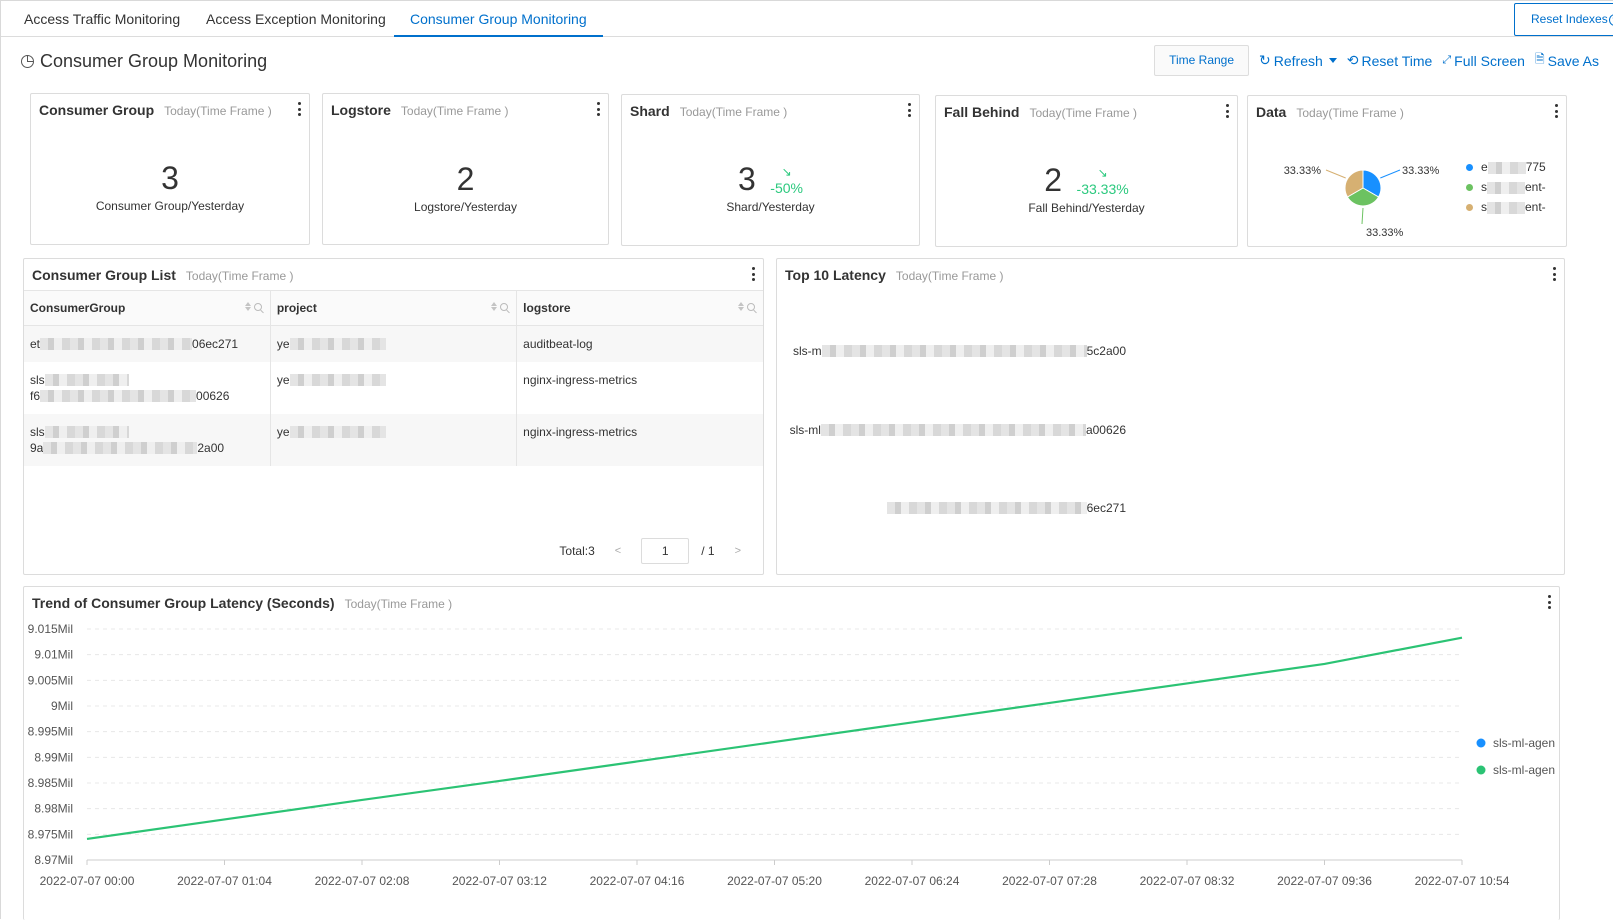  I want to click on trend-down-icon: ↘, so click(786, 171).